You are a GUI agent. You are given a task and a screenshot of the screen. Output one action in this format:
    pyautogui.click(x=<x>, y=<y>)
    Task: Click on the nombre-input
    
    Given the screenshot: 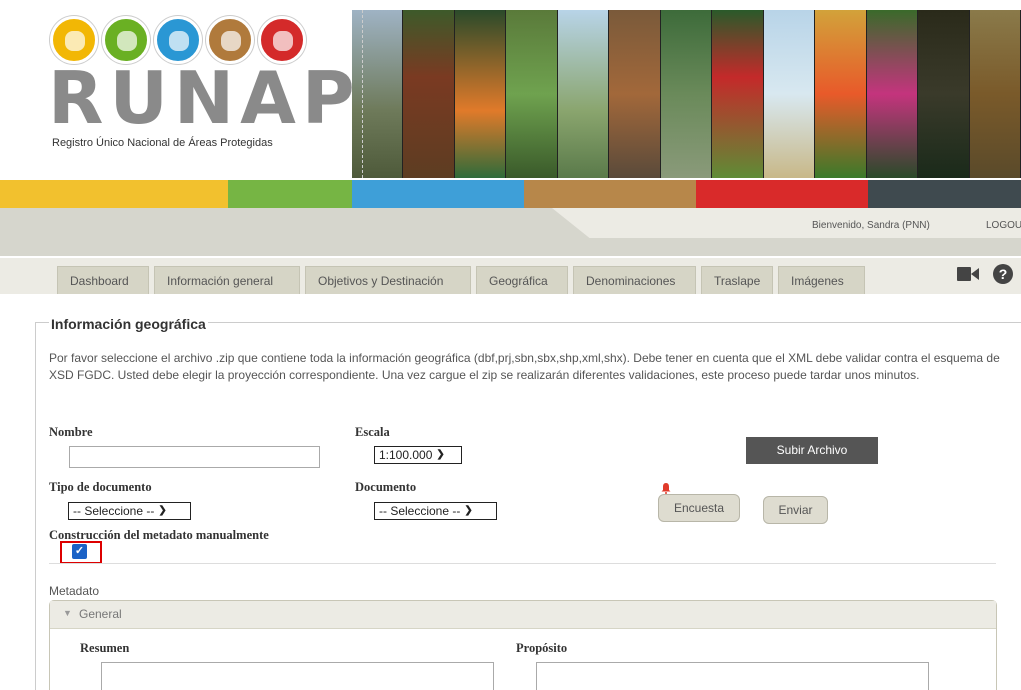 What is the action you would take?
    pyautogui.click(x=194, y=457)
    